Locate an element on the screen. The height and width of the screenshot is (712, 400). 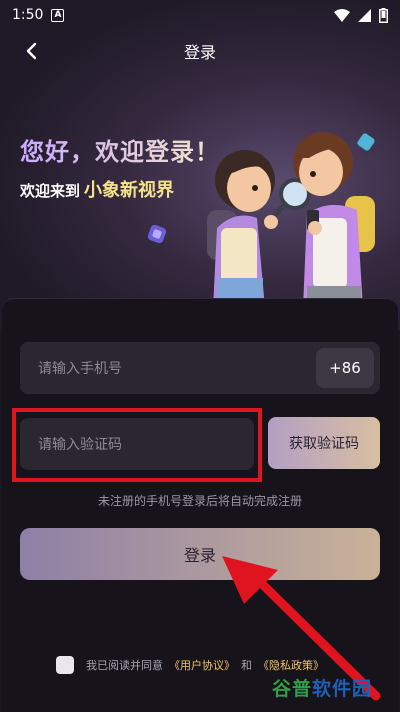
phone-placeholder: 请输入手机号 is located at coordinates (80, 369).